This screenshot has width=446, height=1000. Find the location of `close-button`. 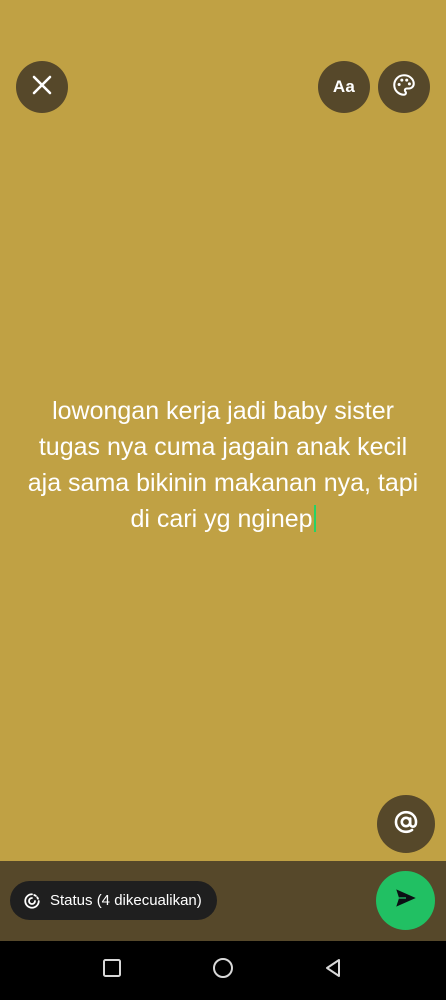

close-button is located at coordinates (42, 87).